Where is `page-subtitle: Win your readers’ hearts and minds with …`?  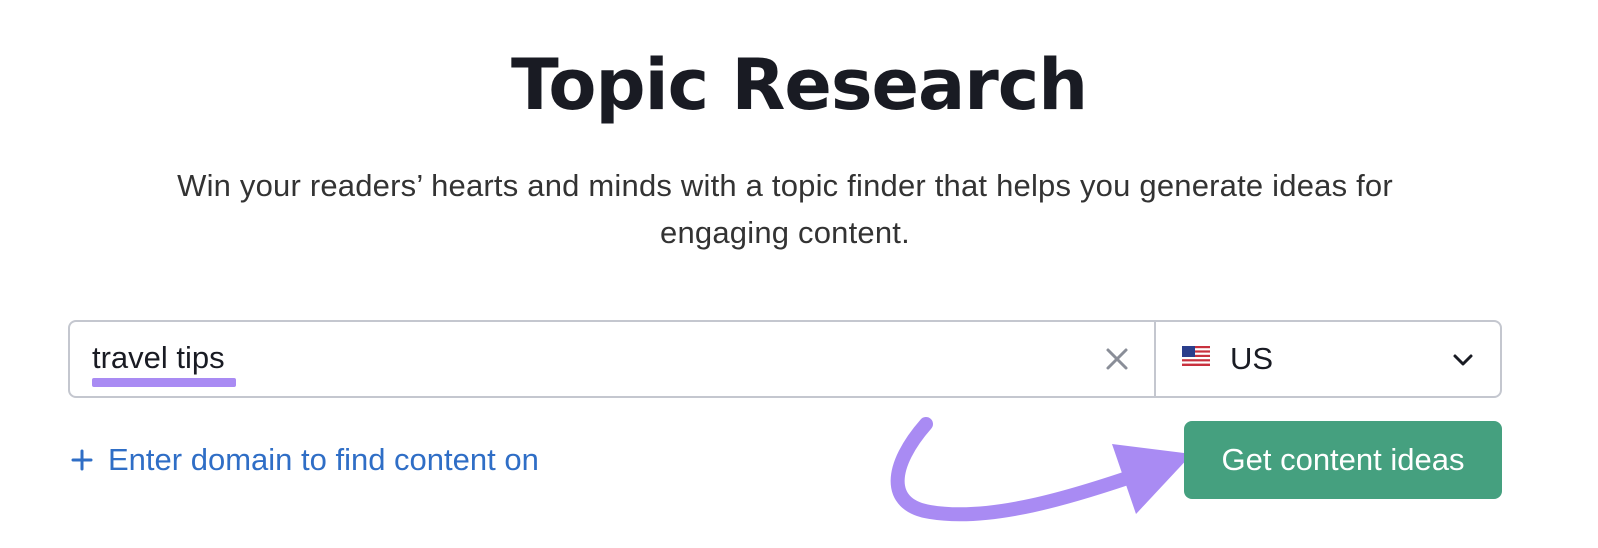 page-subtitle: Win your readers’ hearts and minds with … is located at coordinates (785, 209).